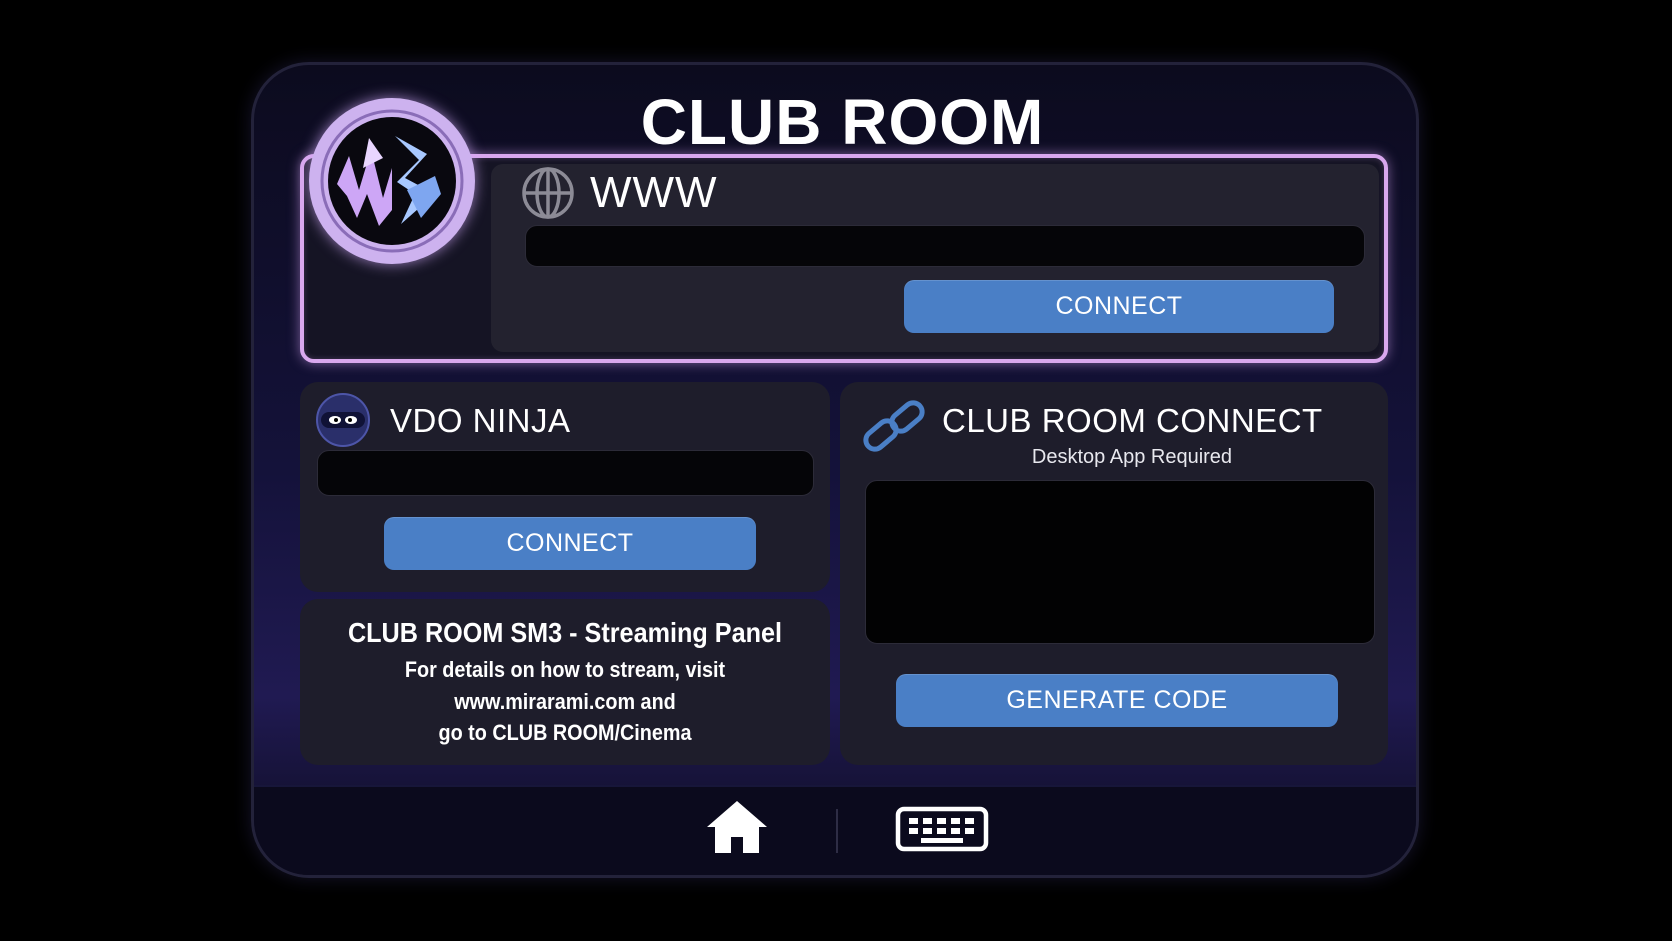 Image resolution: width=1672 pixels, height=941 pixels. I want to click on club-room-logo-icon, so click(392, 181).